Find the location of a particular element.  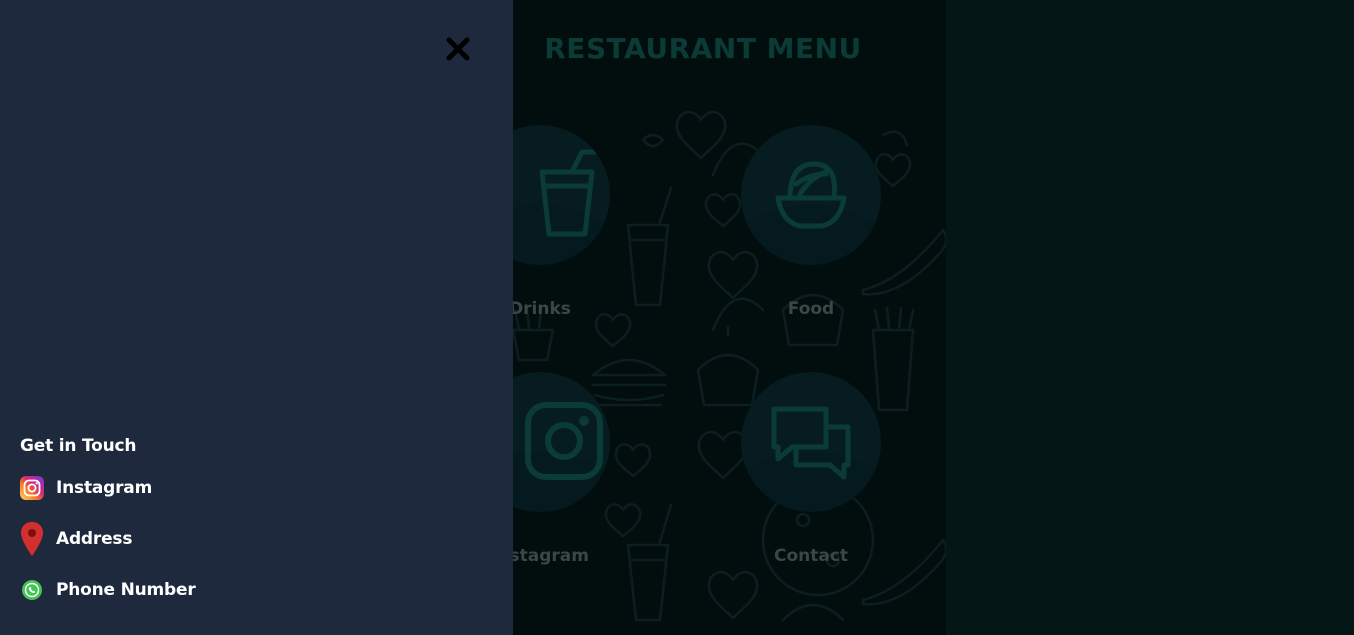

map-pin-icon is located at coordinates (32, 539).